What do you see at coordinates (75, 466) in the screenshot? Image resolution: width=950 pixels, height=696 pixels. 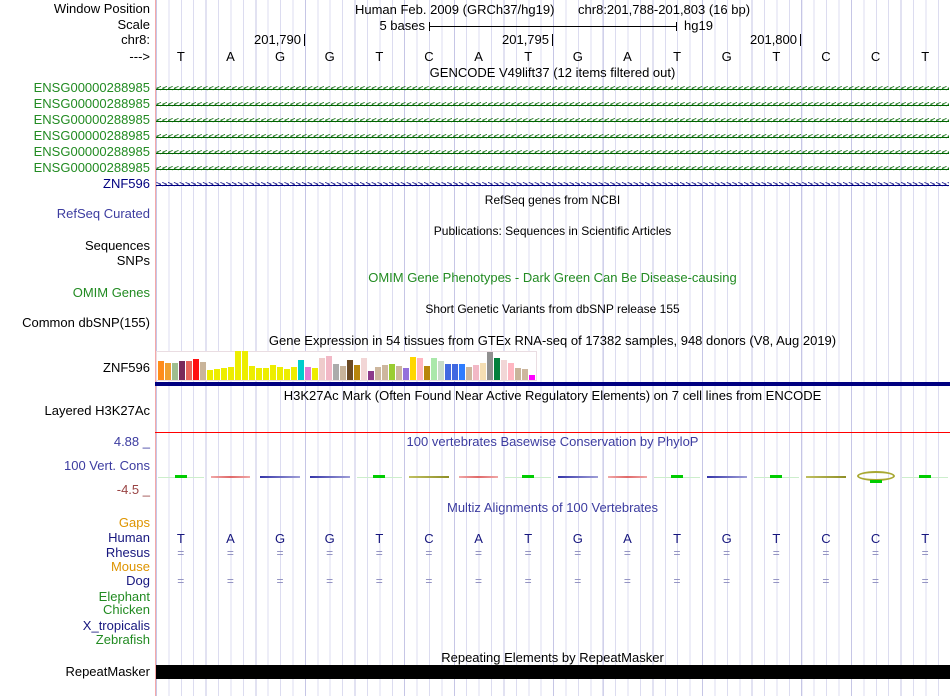 I see `track-label-phylop: 100 Vert. Cons` at bounding box center [75, 466].